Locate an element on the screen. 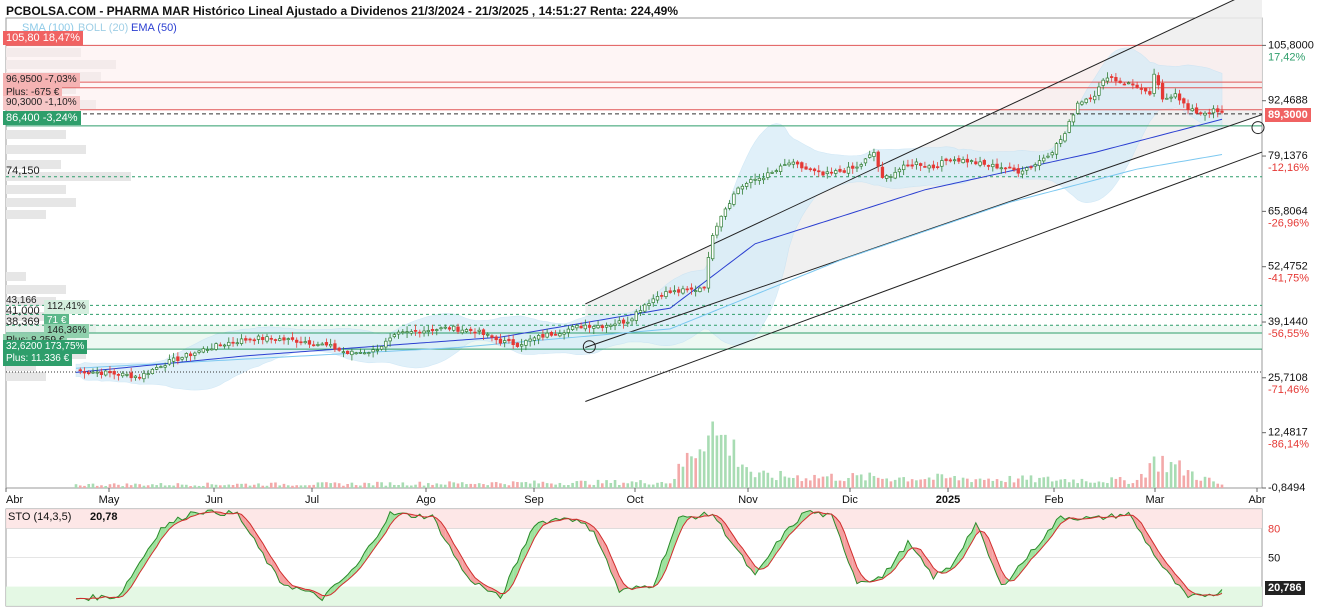  y-pct-label-0: 17,42% is located at coordinates (1287, 57).